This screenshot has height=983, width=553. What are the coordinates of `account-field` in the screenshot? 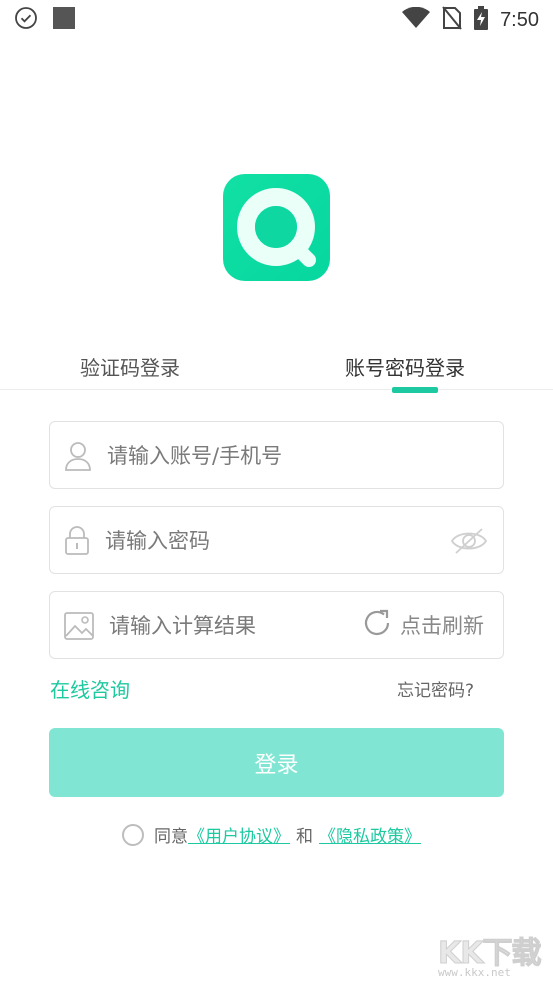 It's located at (276, 455).